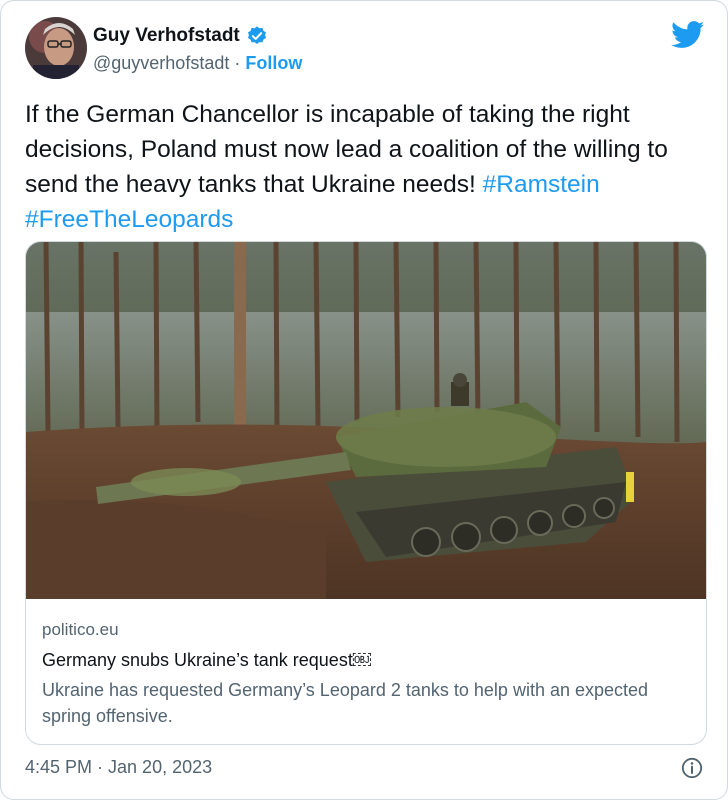 This screenshot has width=728, height=800. What do you see at coordinates (166, 36) in the screenshot?
I see `author-name: Guy Verhofstadt` at bounding box center [166, 36].